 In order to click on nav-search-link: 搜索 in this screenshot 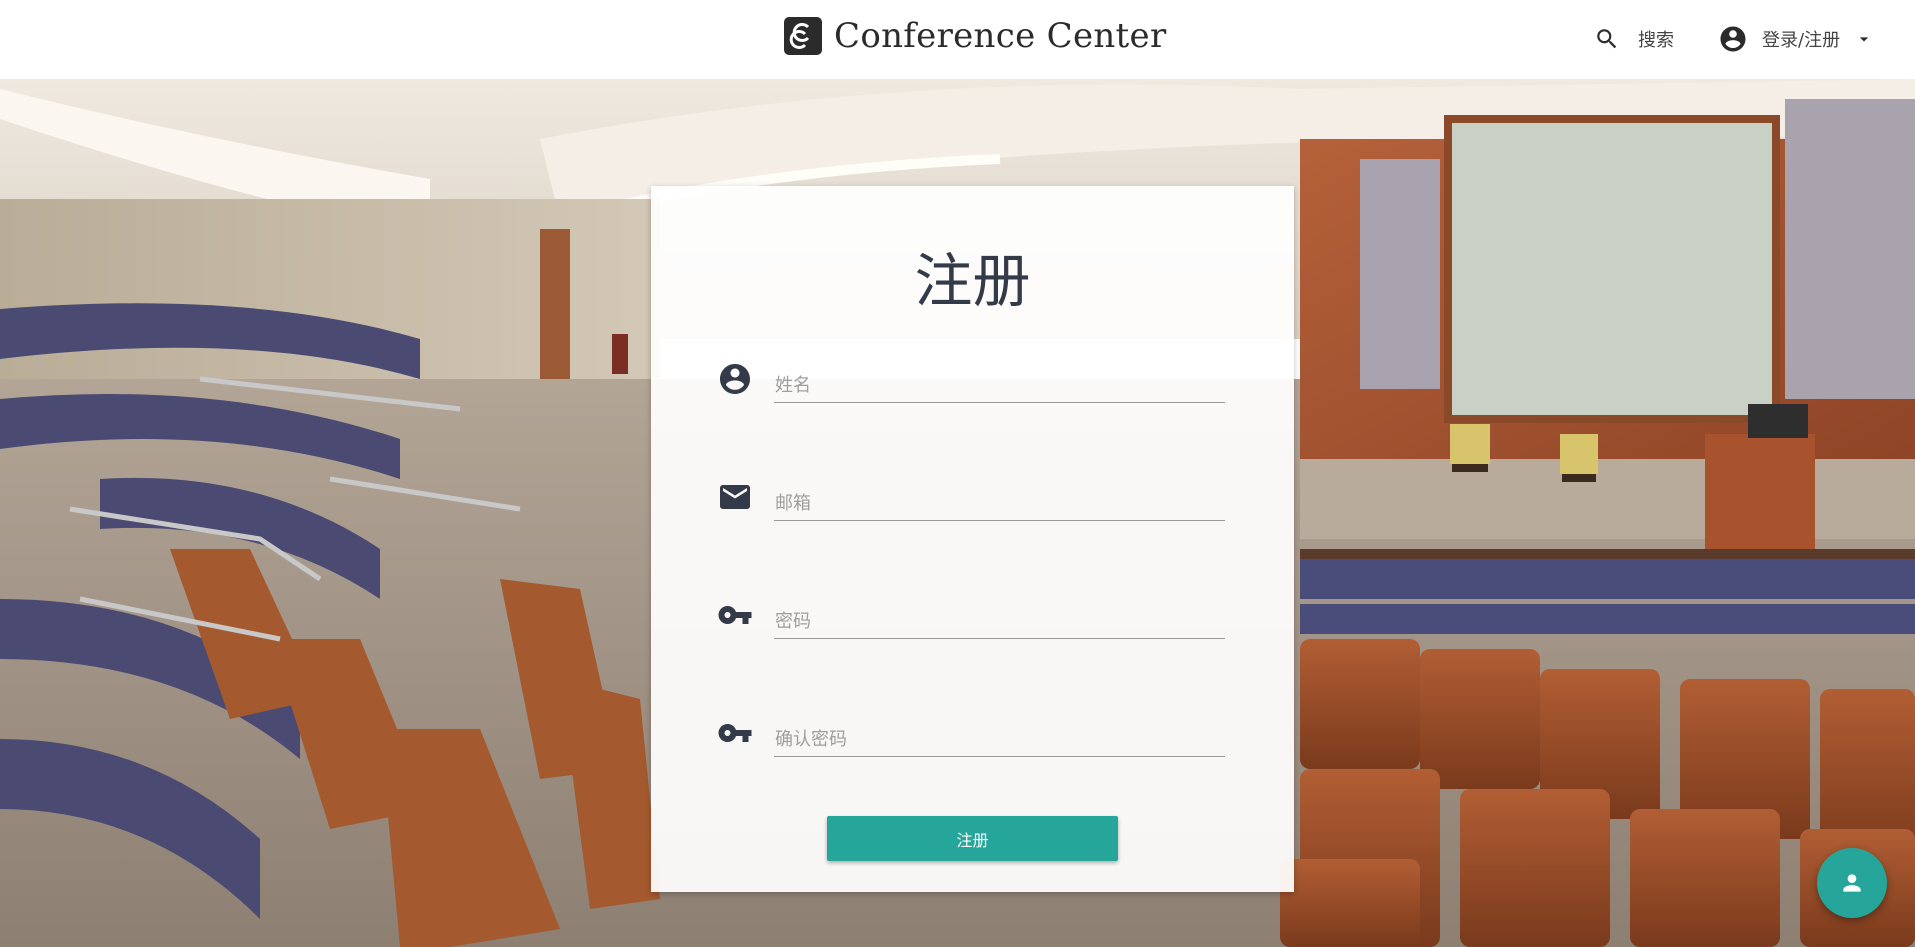, I will do `click(1634, 39)`.